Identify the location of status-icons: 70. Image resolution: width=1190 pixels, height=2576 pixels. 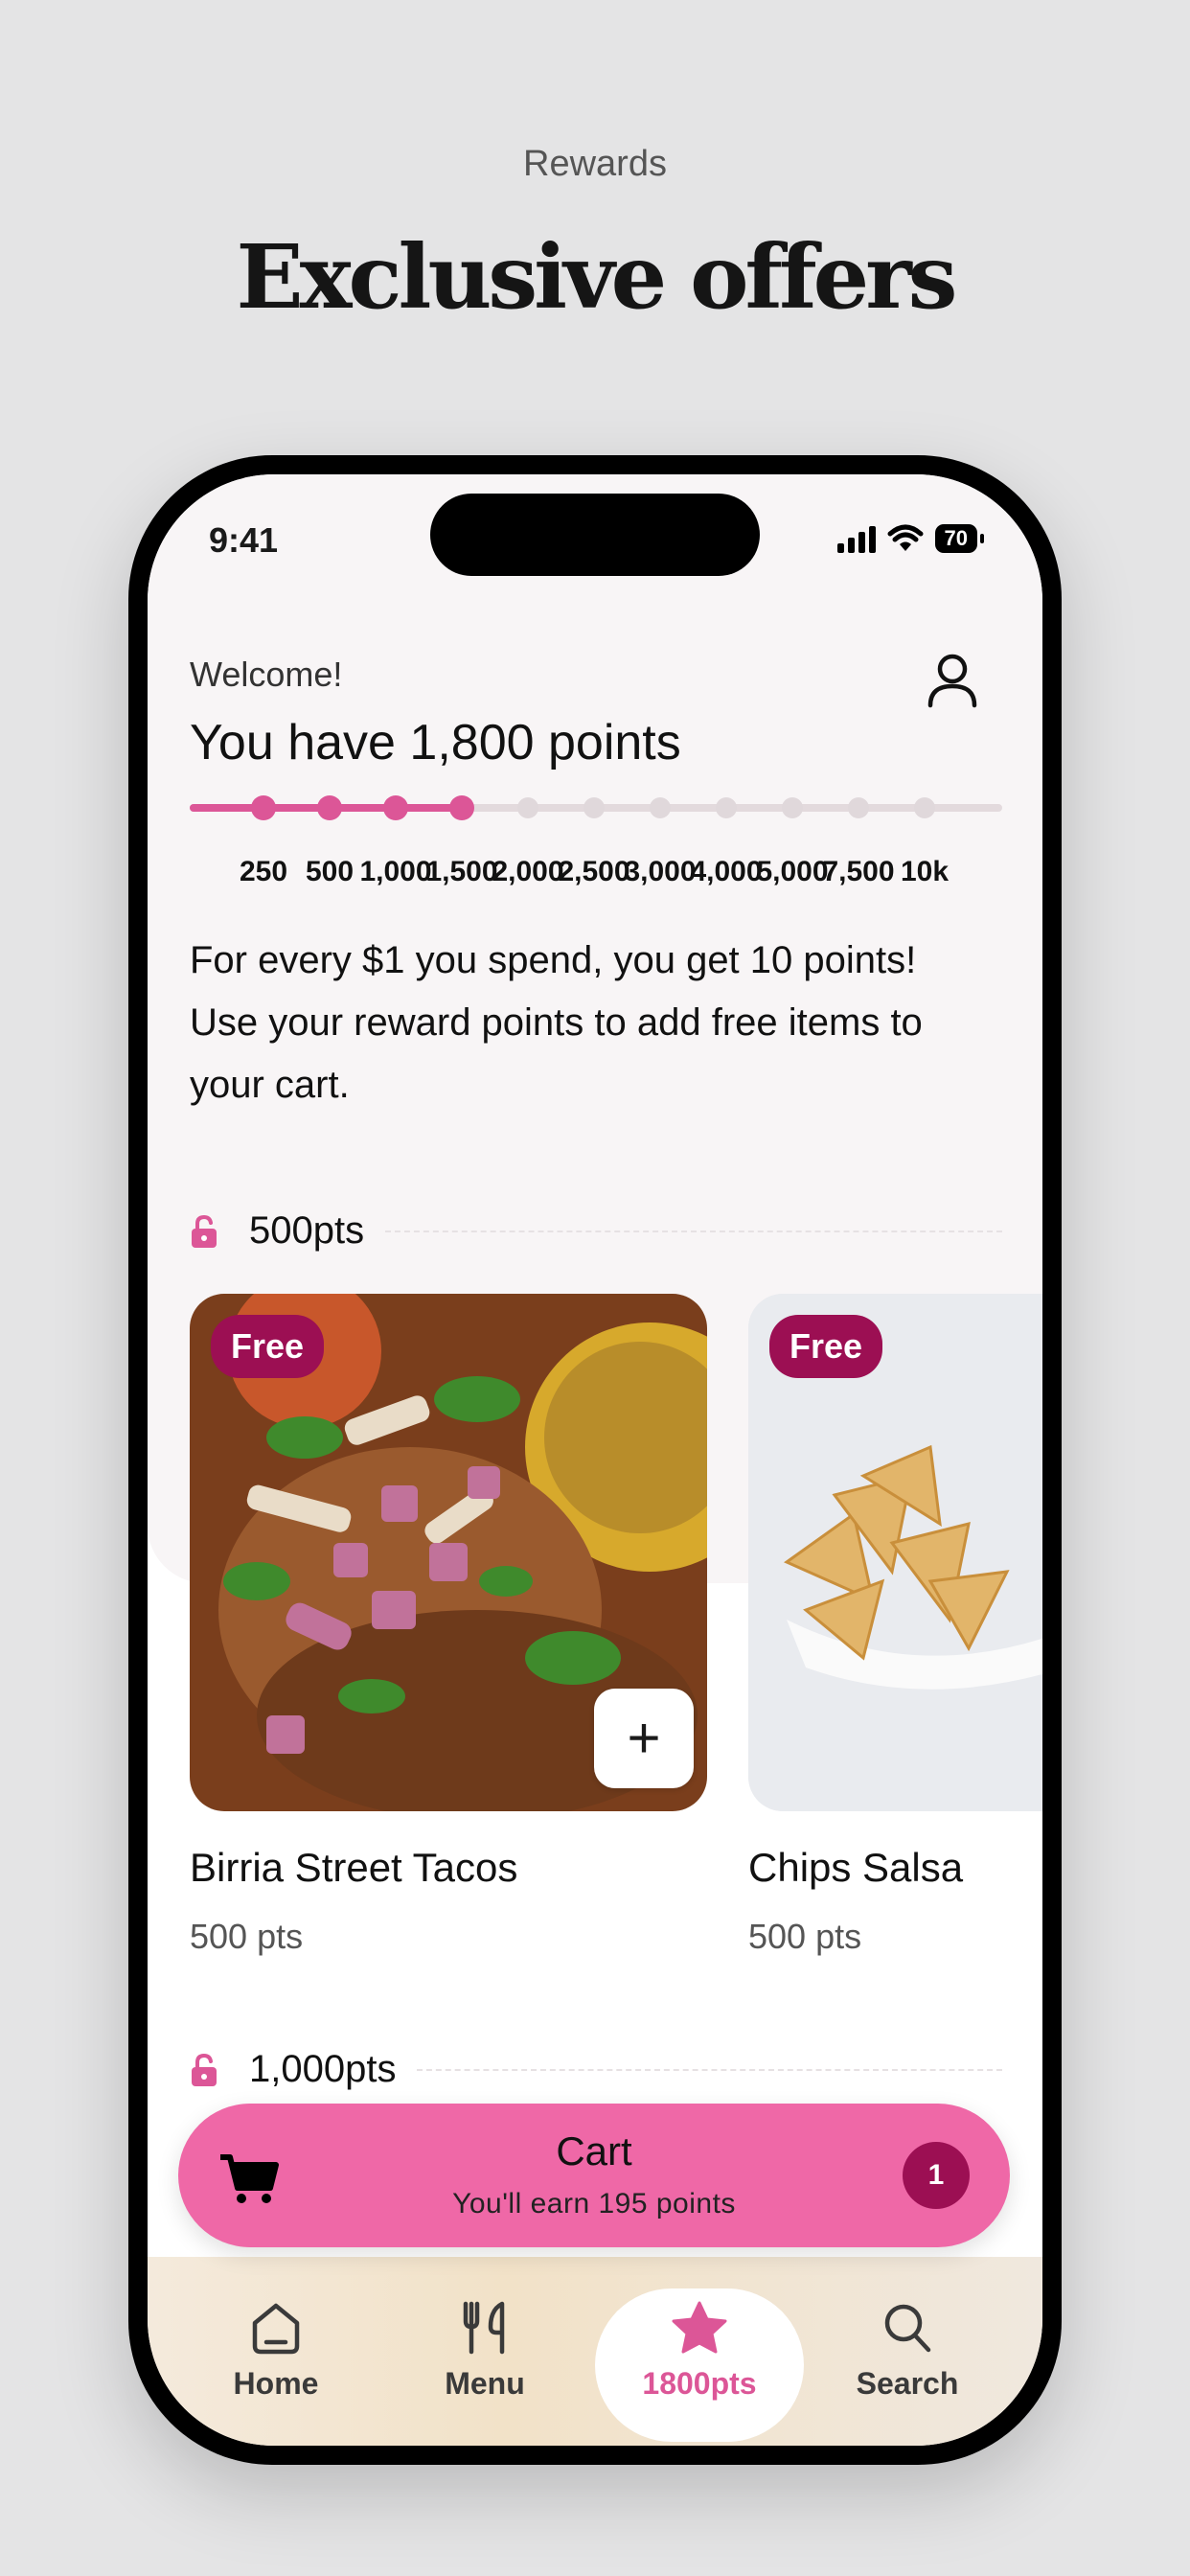
(911, 538).